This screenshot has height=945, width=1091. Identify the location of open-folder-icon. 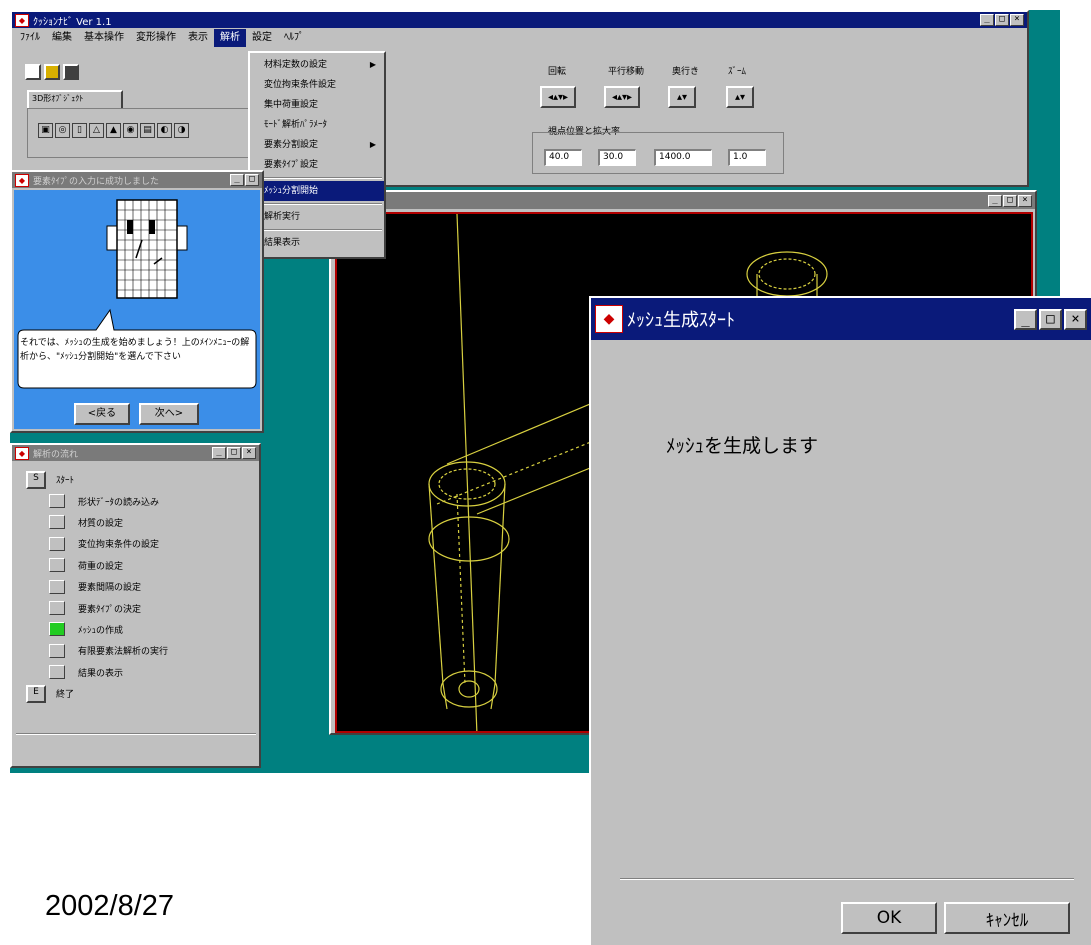
(52, 72).